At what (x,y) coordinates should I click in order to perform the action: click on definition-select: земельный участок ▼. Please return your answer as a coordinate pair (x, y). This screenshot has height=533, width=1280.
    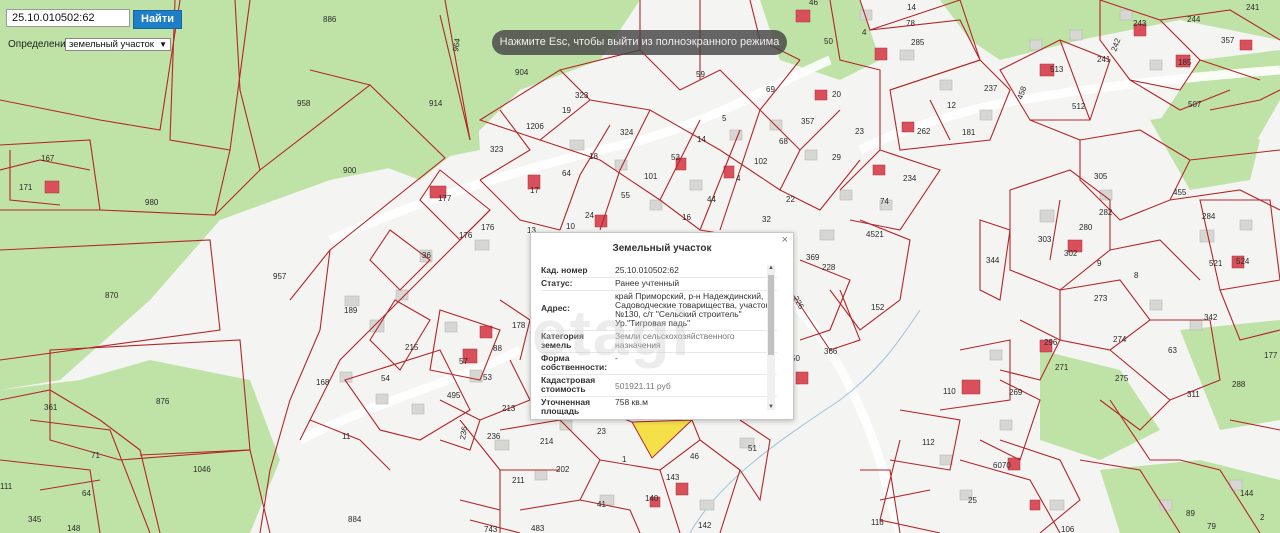
    Looking at the image, I should click on (118, 44).